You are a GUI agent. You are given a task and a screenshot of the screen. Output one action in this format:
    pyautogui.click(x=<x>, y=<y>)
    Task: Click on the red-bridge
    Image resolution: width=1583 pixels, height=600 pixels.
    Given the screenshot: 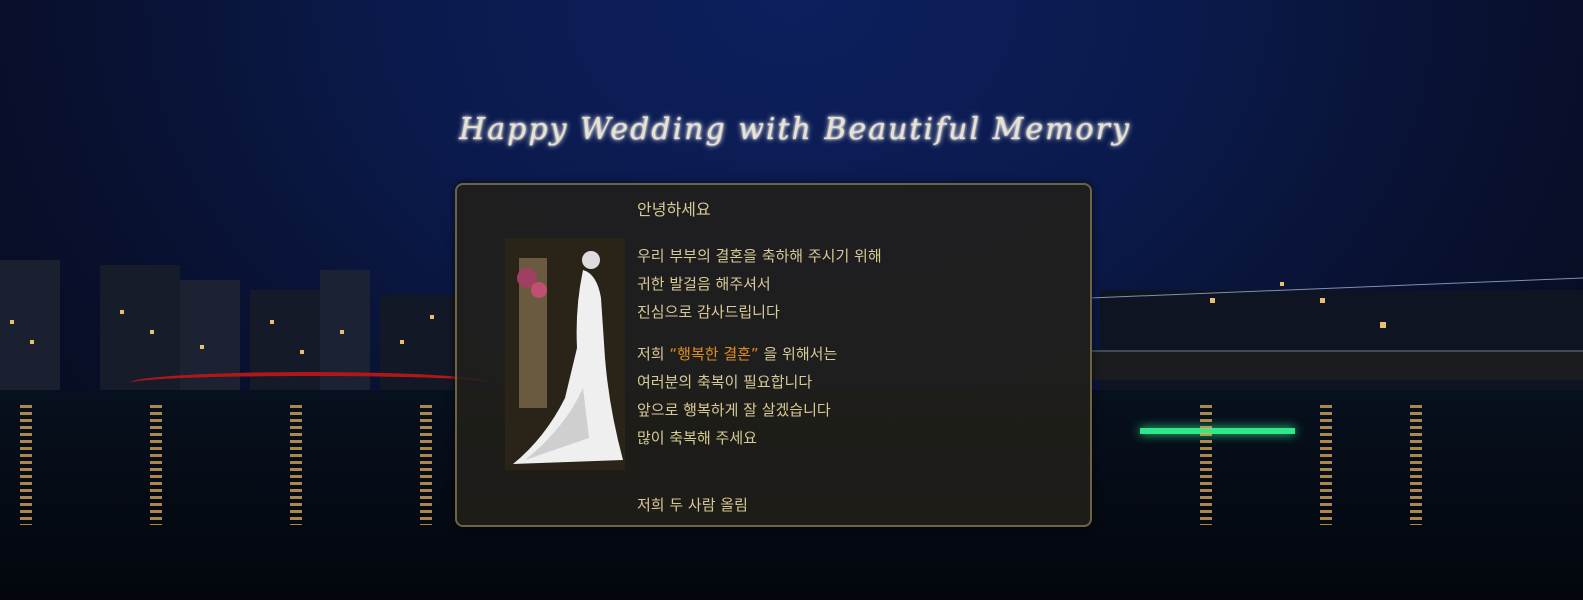 What is the action you would take?
    pyautogui.click(x=310, y=383)
    